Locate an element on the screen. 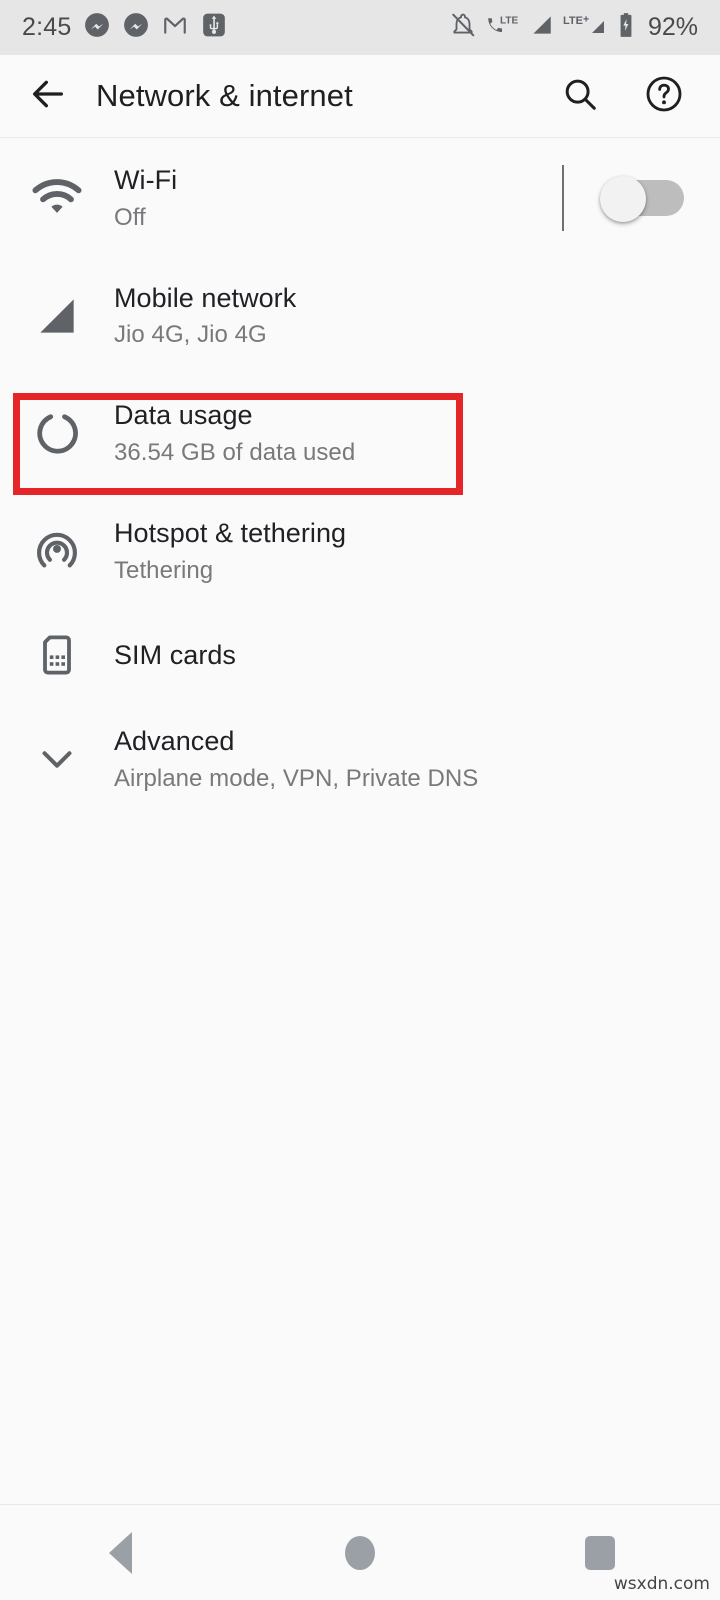 Image resolution: width=720 pixels, height=1600 pixels. toggle-divider is located at coordinates (563, 197).